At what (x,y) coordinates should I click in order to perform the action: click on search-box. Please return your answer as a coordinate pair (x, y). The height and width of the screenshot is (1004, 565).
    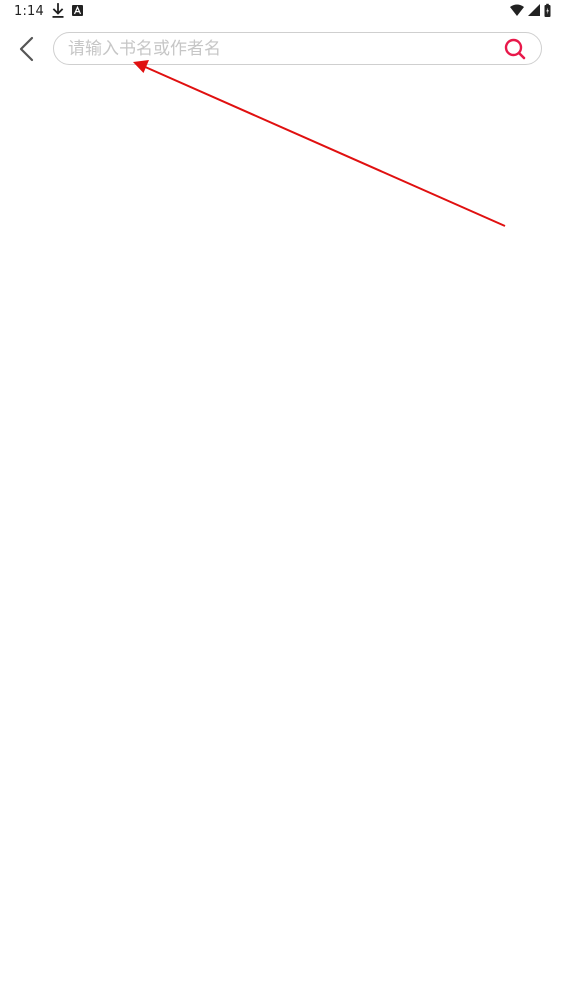
    Looking at the image, I should click on (297, 48).